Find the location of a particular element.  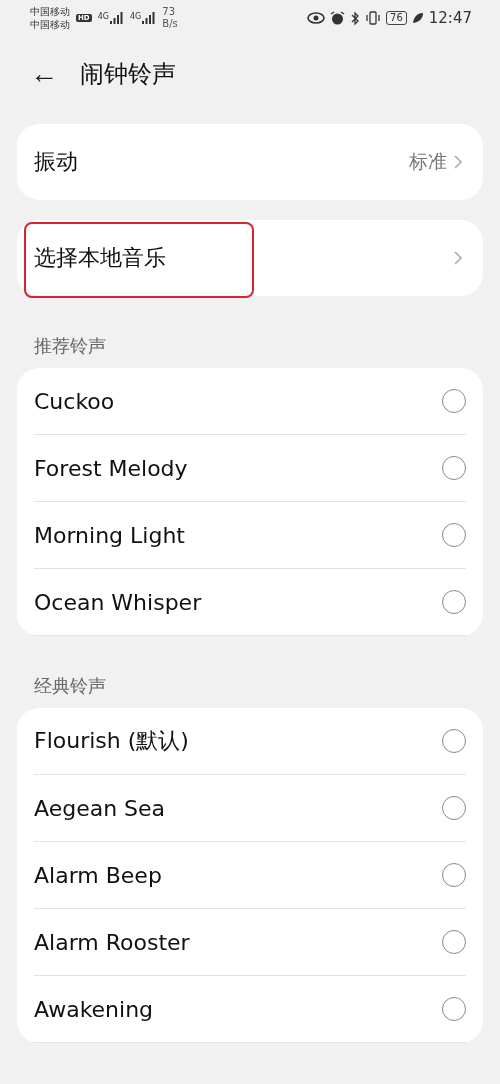

ringtone-row: Forest Melody is located at coordinates (250, 468).